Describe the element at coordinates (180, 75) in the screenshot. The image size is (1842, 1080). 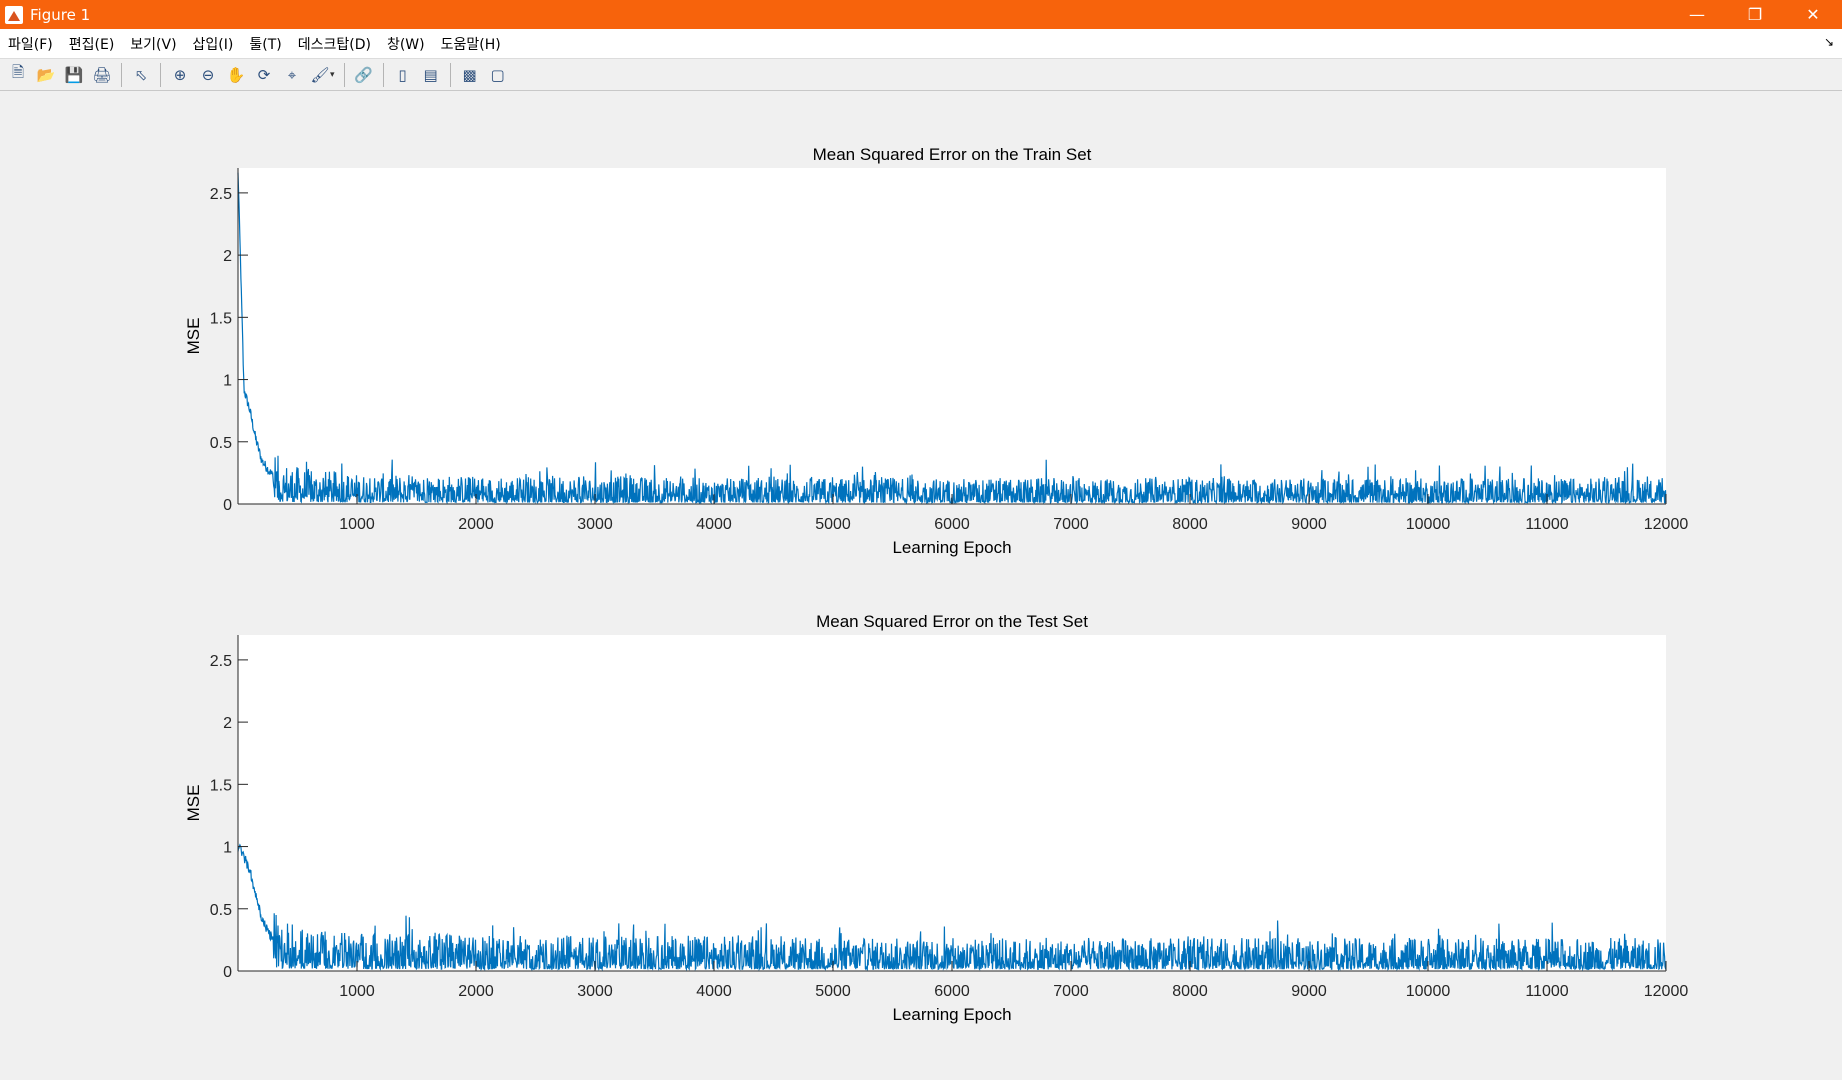
I see `zoom-in-icon: ⊕` at that location.